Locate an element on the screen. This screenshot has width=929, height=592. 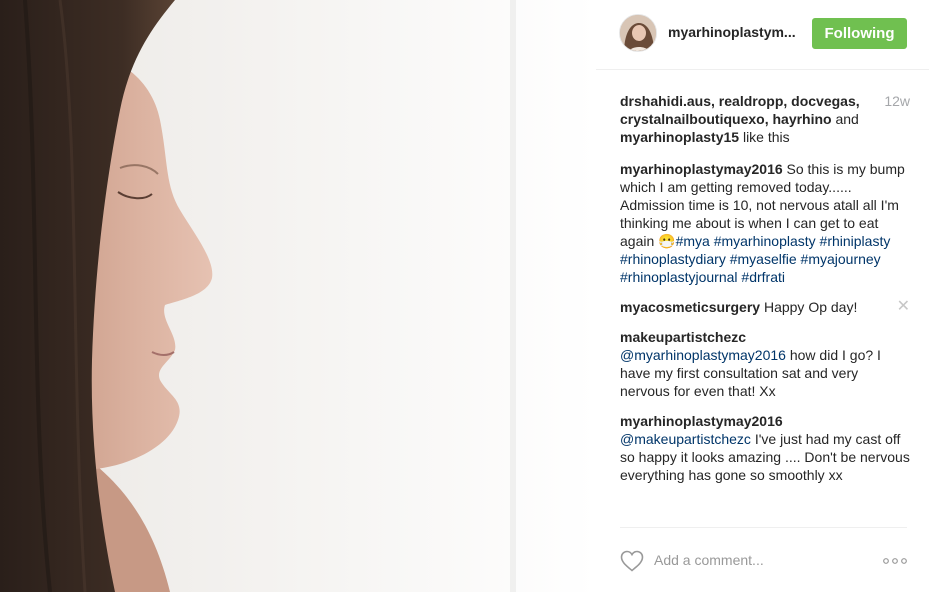
comment-mention: @makeupartistchezc is located at coordinates (685, 439).